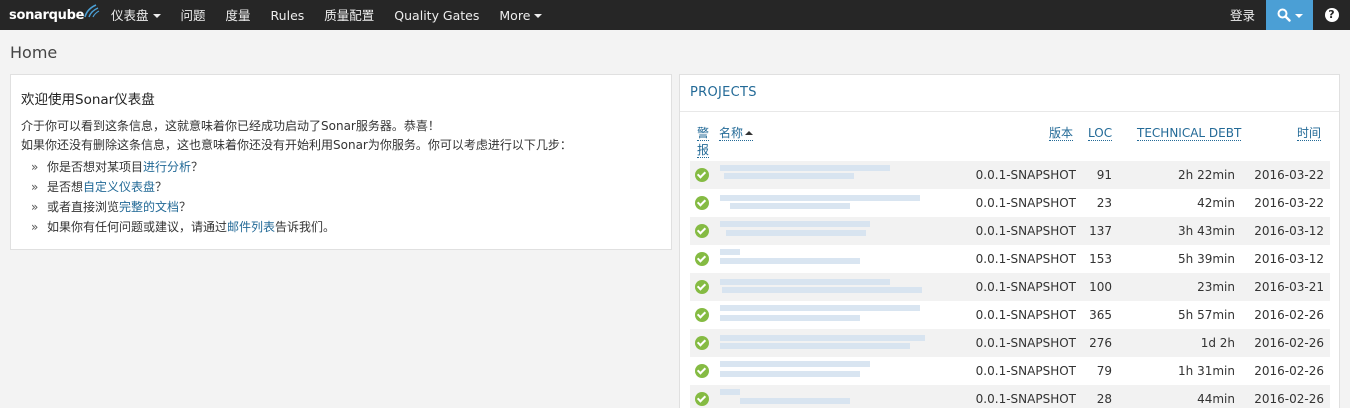 The width and height of the screenshot is (1350, 408). I want to click on project-technical-debt: 1h 31min, so click(1185, 371).